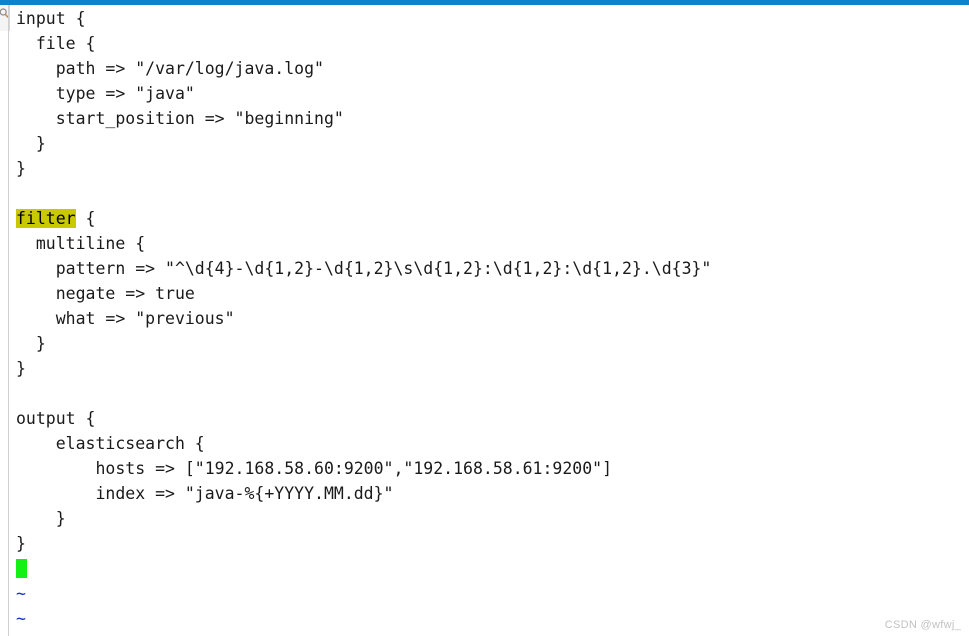 The width and height of the screenshot is (969, 636). I want to click on editor-gutter, so click(4, 333).